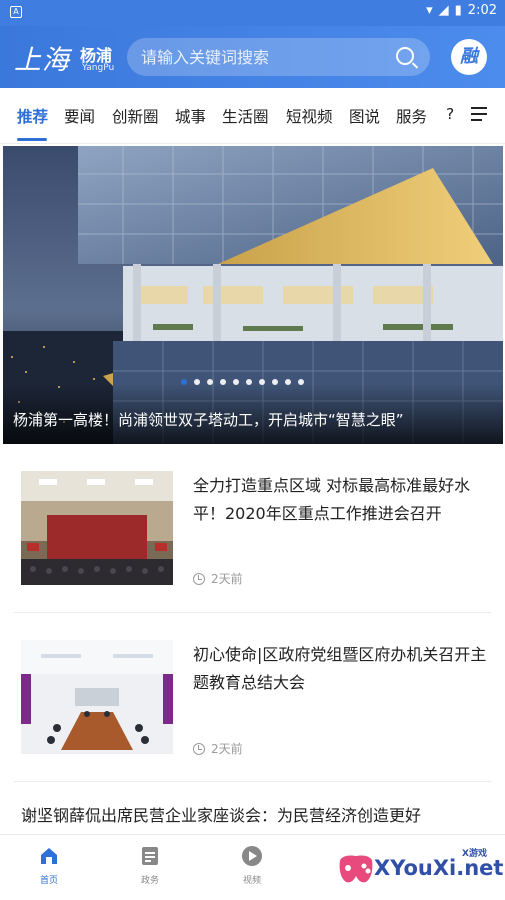  I want to click on logo-en: YangPu, so click(98, 68).